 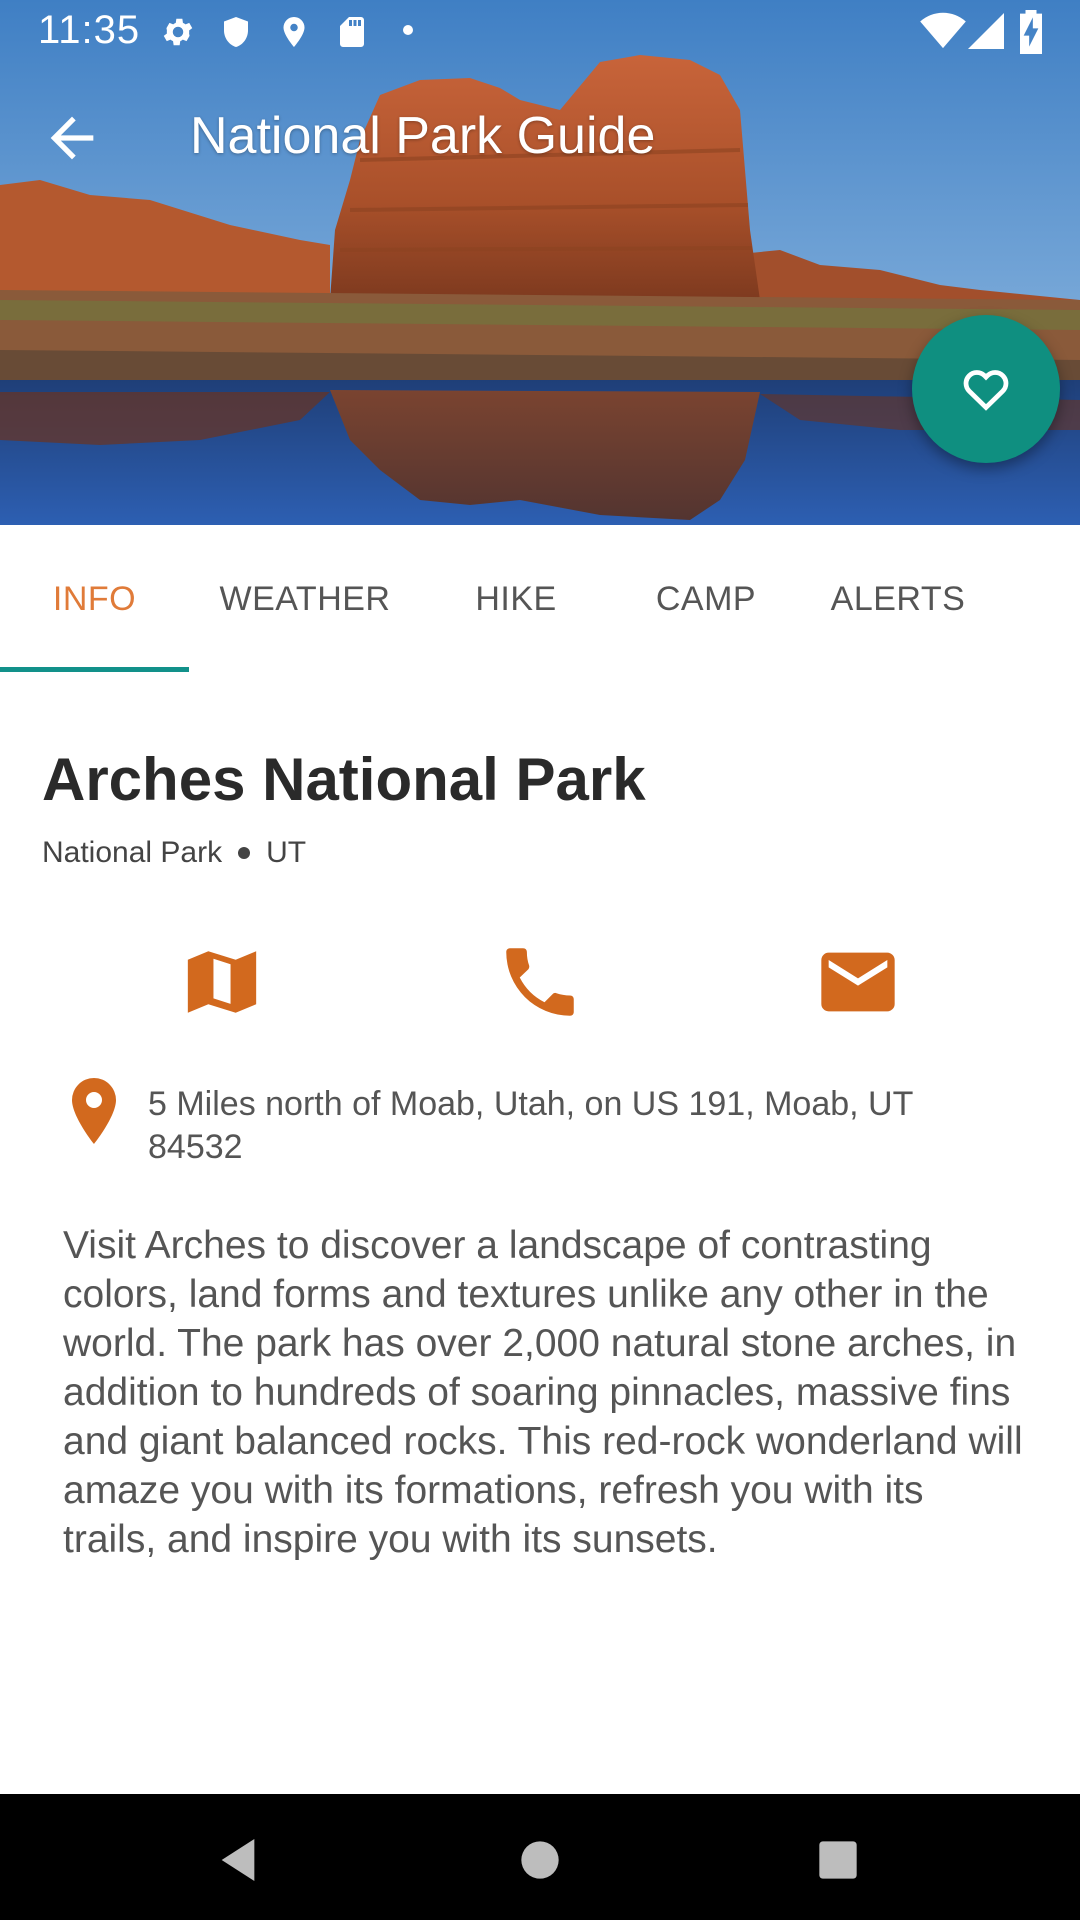 I want to click on tab-info: INFO, so click(x=94, y=599).